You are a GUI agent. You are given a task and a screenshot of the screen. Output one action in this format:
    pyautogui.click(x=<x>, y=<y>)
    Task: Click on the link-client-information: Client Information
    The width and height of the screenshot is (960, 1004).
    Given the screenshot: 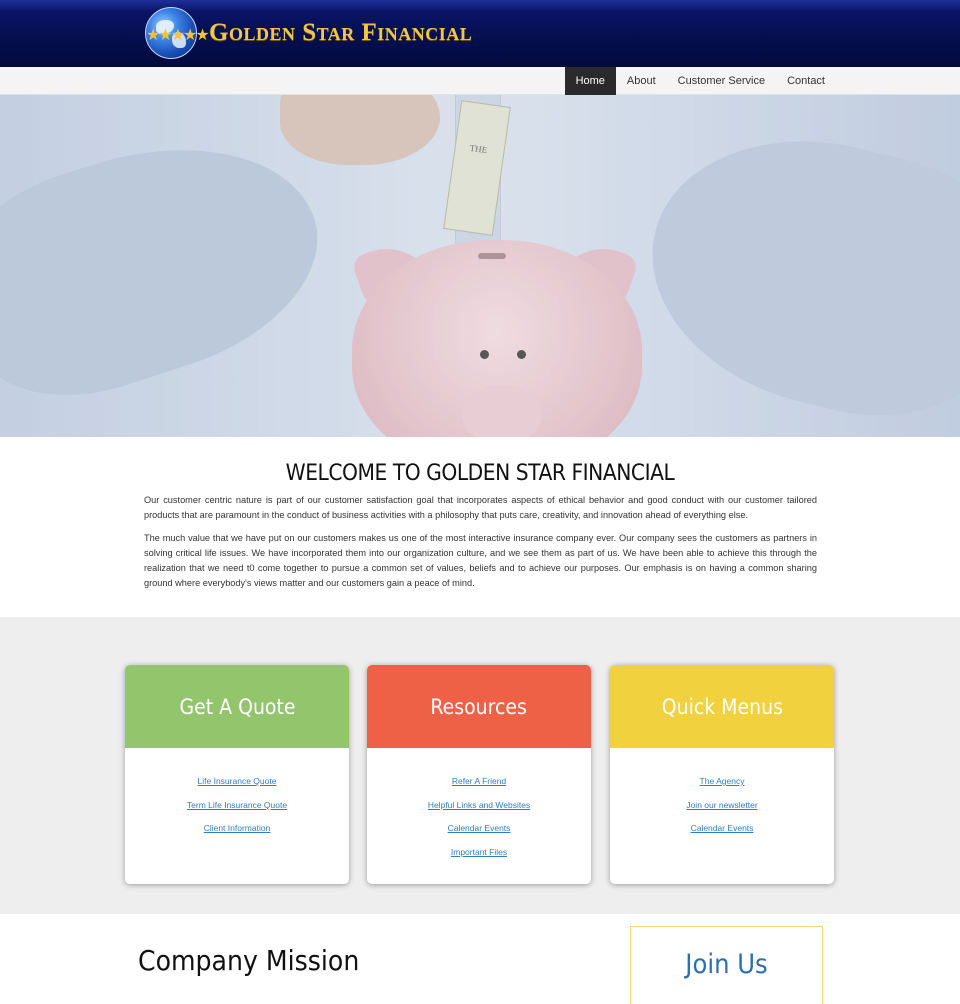 What is the action you would take?
    pyautogui.click(x=237, y=828)
    